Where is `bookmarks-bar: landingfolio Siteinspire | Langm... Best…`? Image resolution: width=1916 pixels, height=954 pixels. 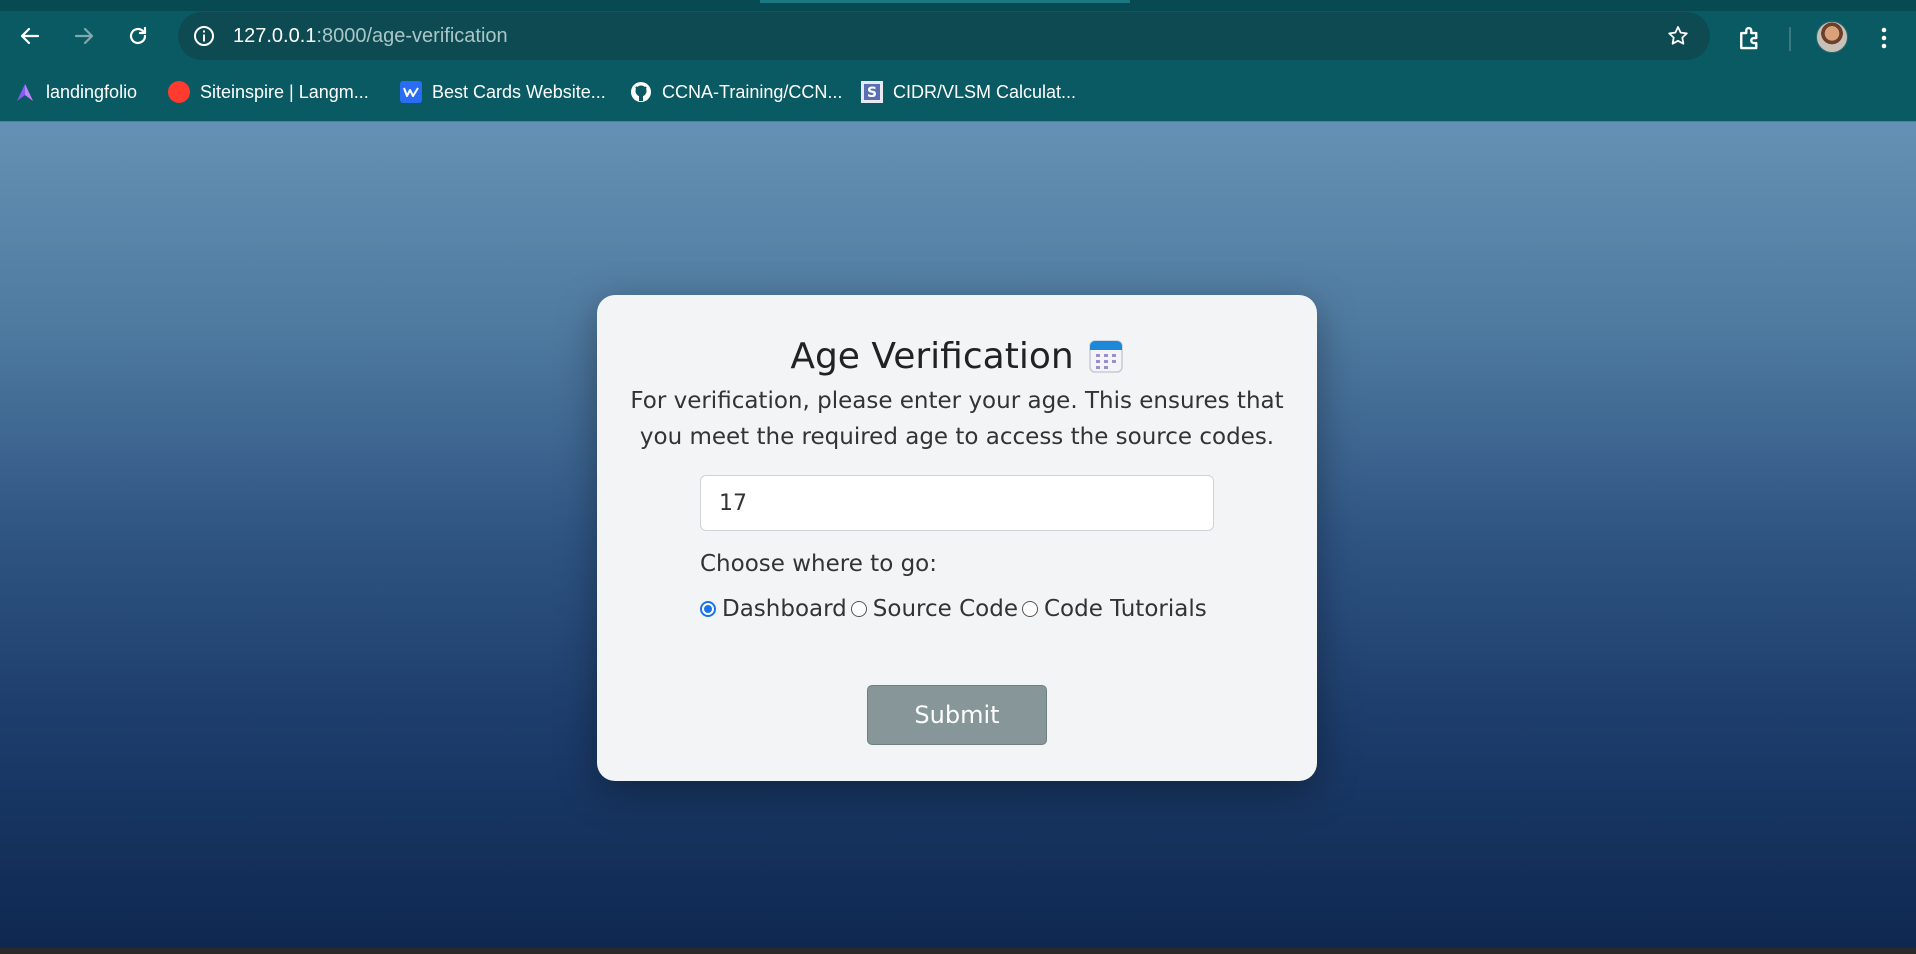 bookmarks-bar: landingfolio Siteinspire | Langm... Best… is located at coordinates (958, 92).